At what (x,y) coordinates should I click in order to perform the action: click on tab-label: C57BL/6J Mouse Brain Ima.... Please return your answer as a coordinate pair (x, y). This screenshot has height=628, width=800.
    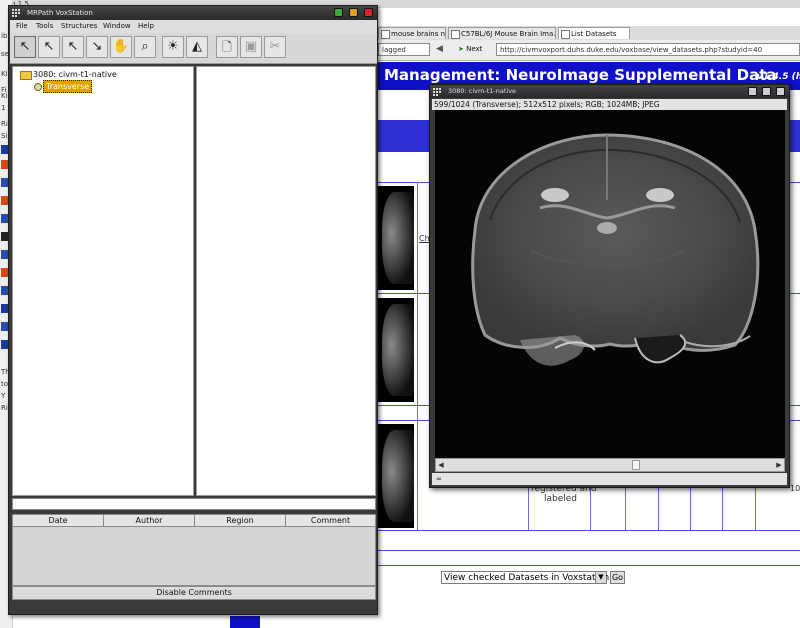
    Looking at the image, I should click on (508, 34).